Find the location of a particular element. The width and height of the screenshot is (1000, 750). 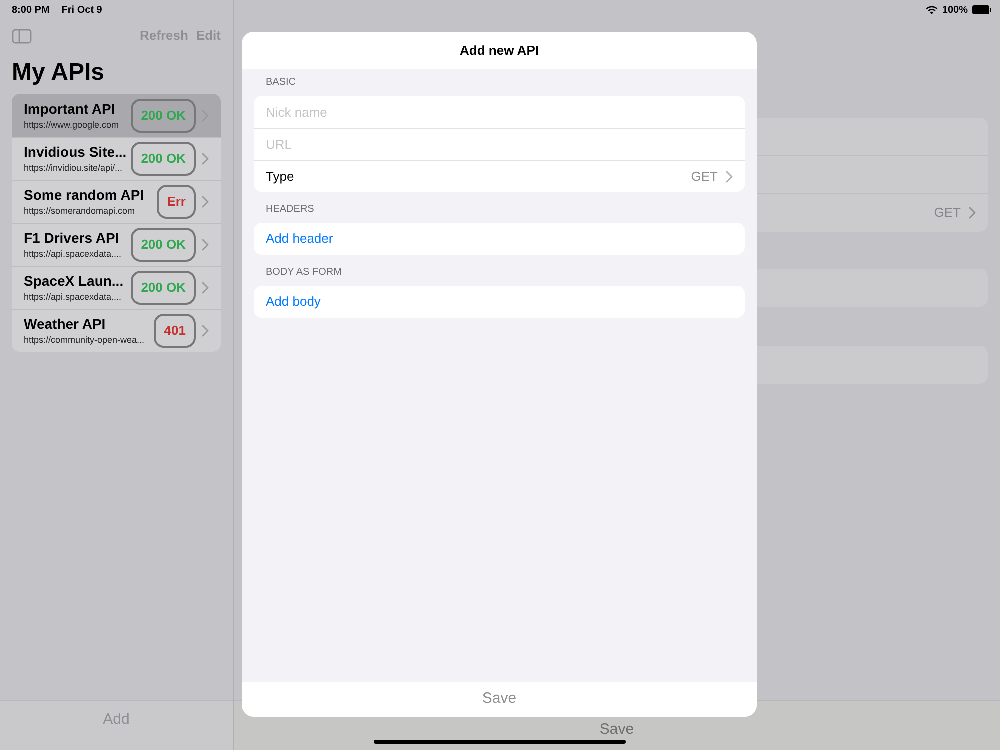

sidebar-toggle-icon is located at coordinates (22, 36).